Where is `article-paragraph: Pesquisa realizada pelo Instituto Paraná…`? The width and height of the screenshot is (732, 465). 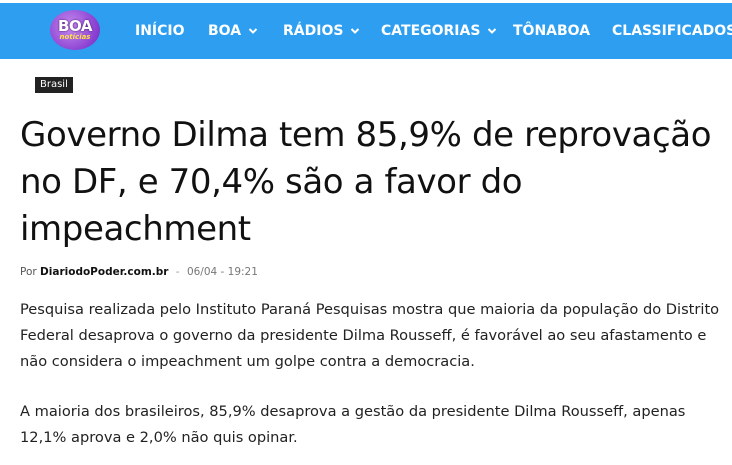 article-paragraph: Pesquisa realizada pelo Instituto Paraná… is located at coordinates (370, 335).